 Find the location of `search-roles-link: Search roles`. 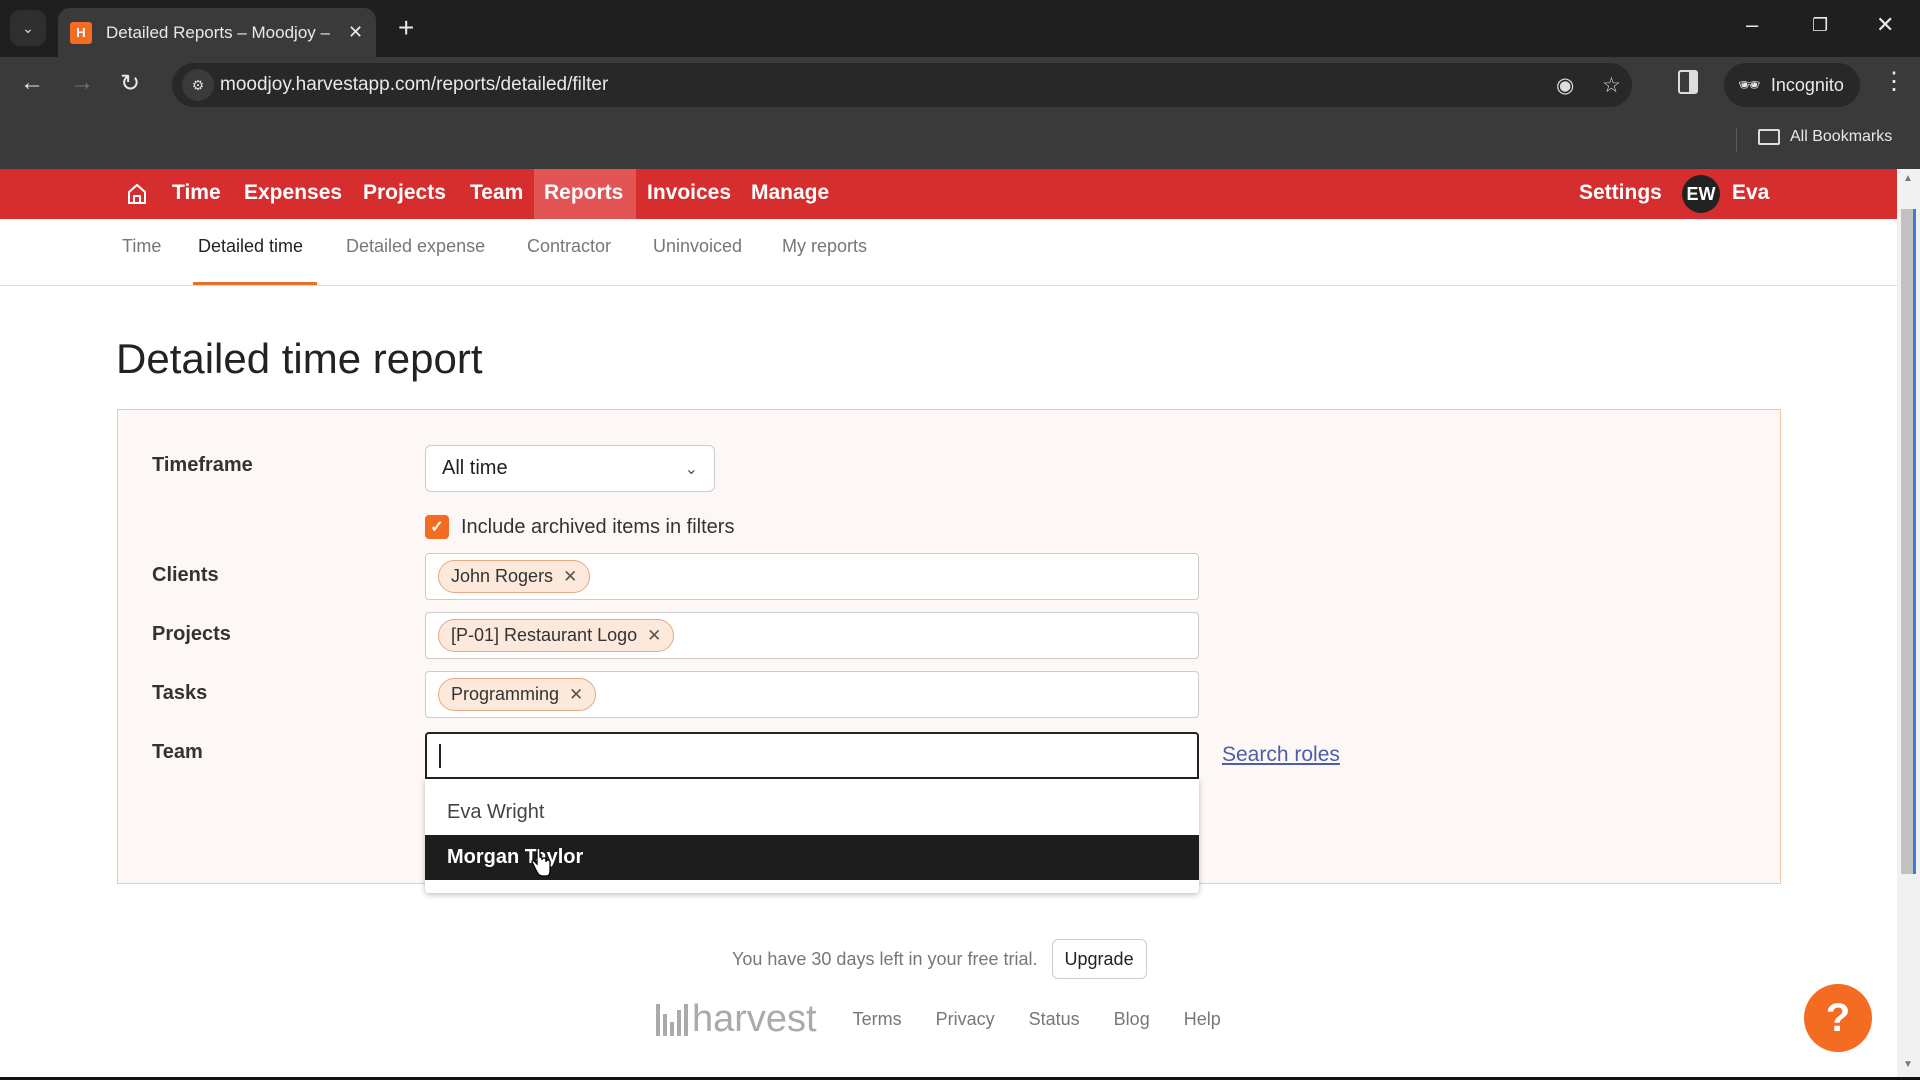

search-roles-link: Search roles is located at coordinates (1281, 755).